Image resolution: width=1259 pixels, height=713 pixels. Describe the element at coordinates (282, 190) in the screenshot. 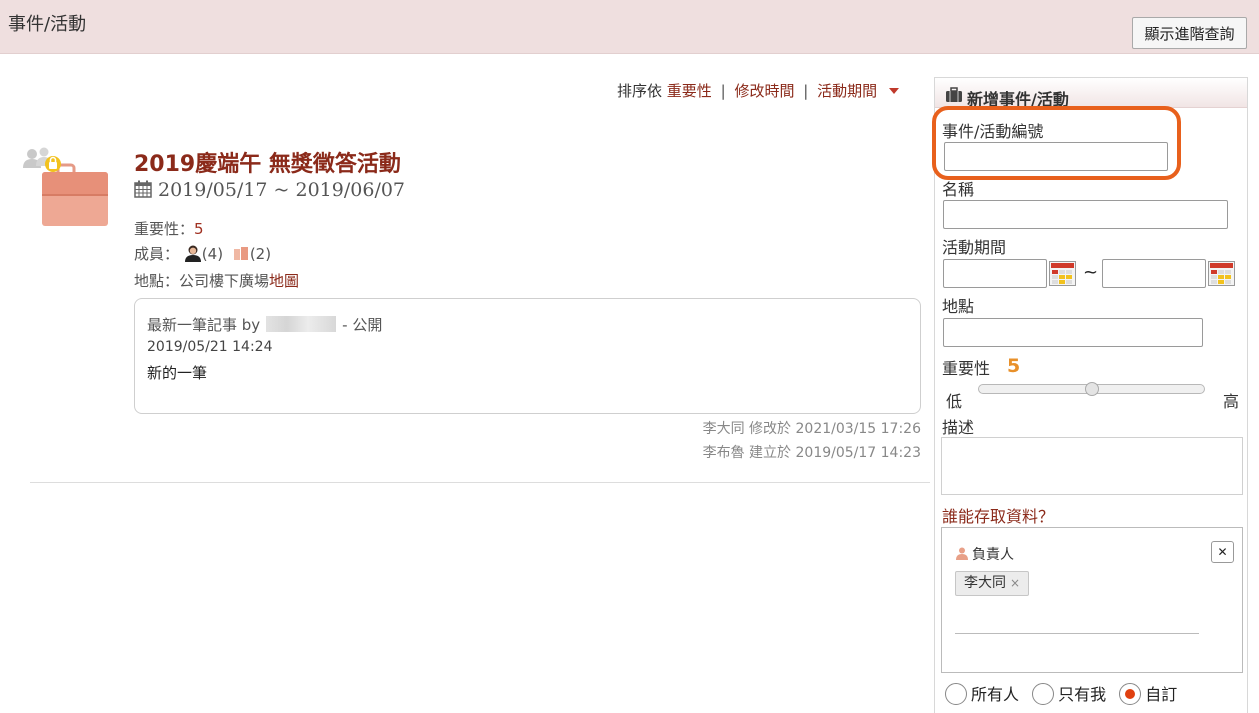

I see `event-date-range: 2019/05/17 ~ 2019/06/07` at that location.